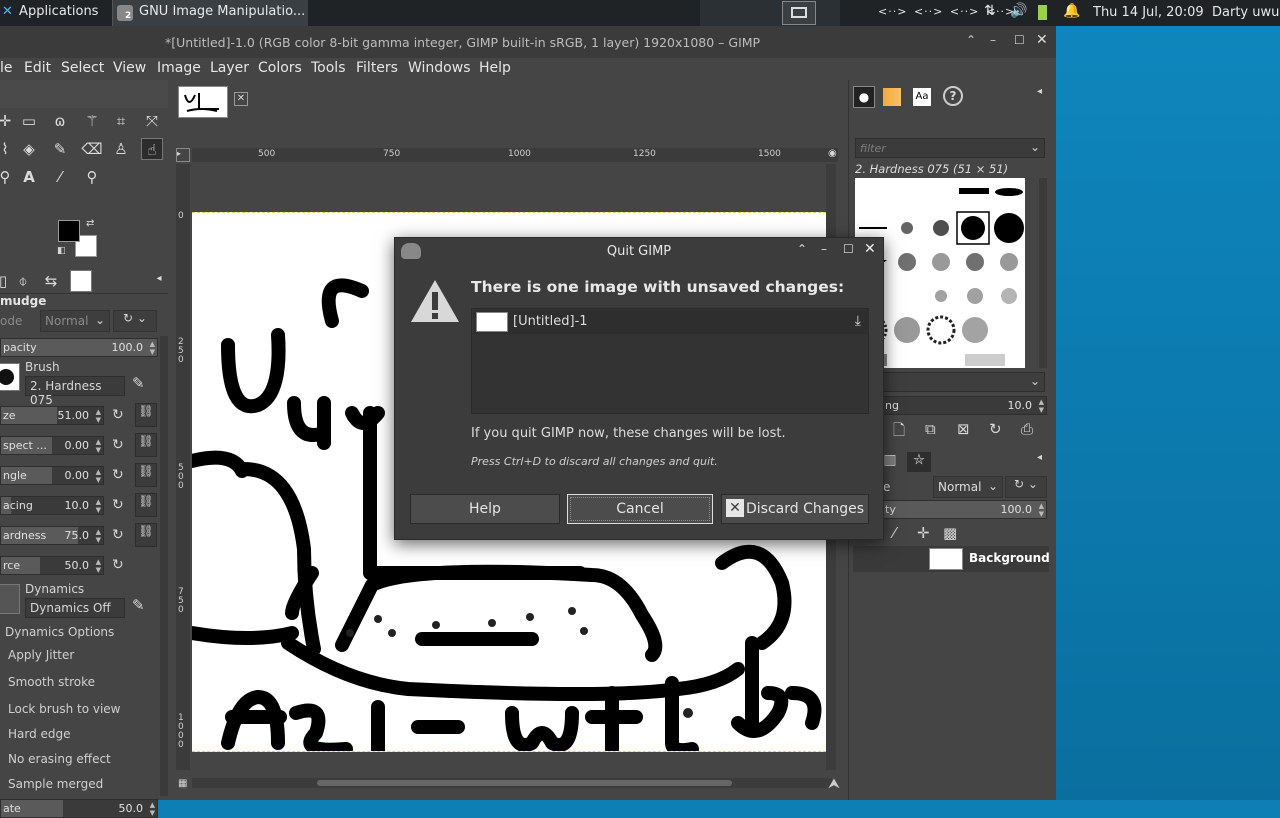 The width and height of the screenshot is (1280, 818). Describe the element at coordinates (69, 231) in the screenshot. I see `foreground-color-swatch` at that location.